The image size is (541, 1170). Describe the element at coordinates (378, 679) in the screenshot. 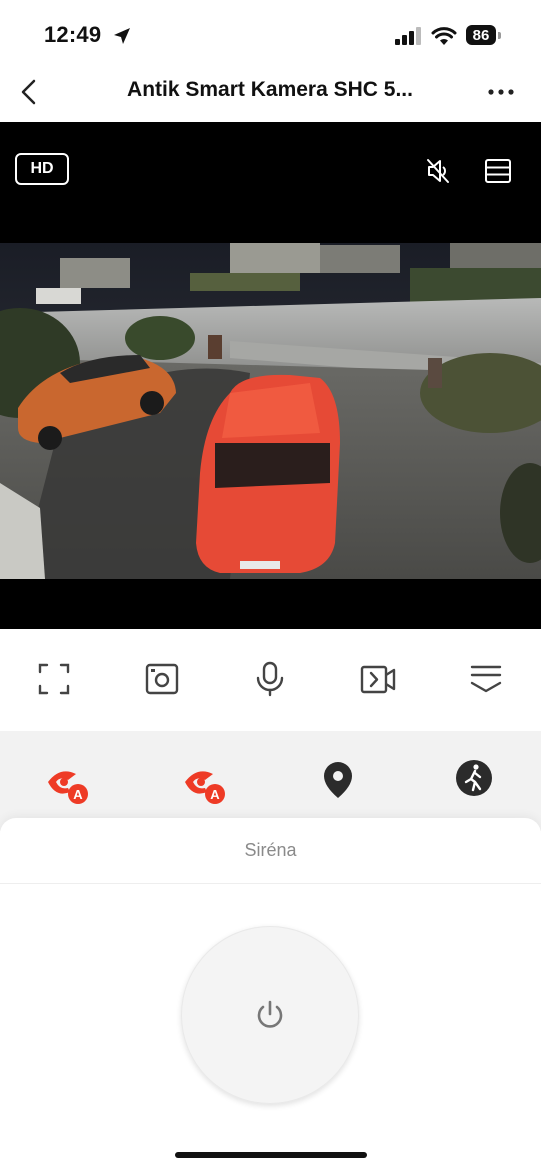

I see `record-video-icon` at that location.